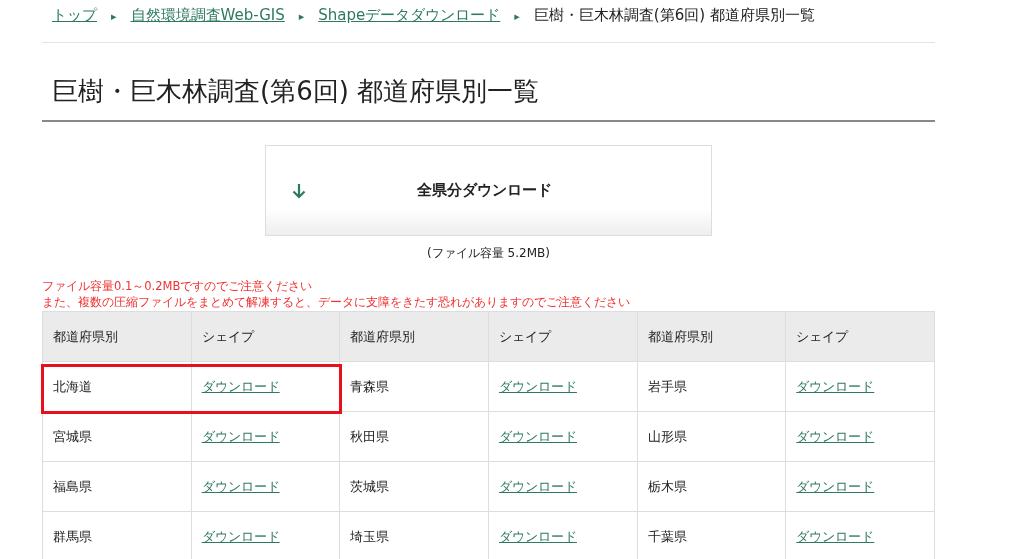 This screenshot has height=559, width=1024. Describe the element at coordinates (336, 302) in the screenshot. I see `warning-text: また、複数の圧縮ファイルをまとめて解凍すると、データに支障をきたす恐れがありますのでご注意ください` at that location.